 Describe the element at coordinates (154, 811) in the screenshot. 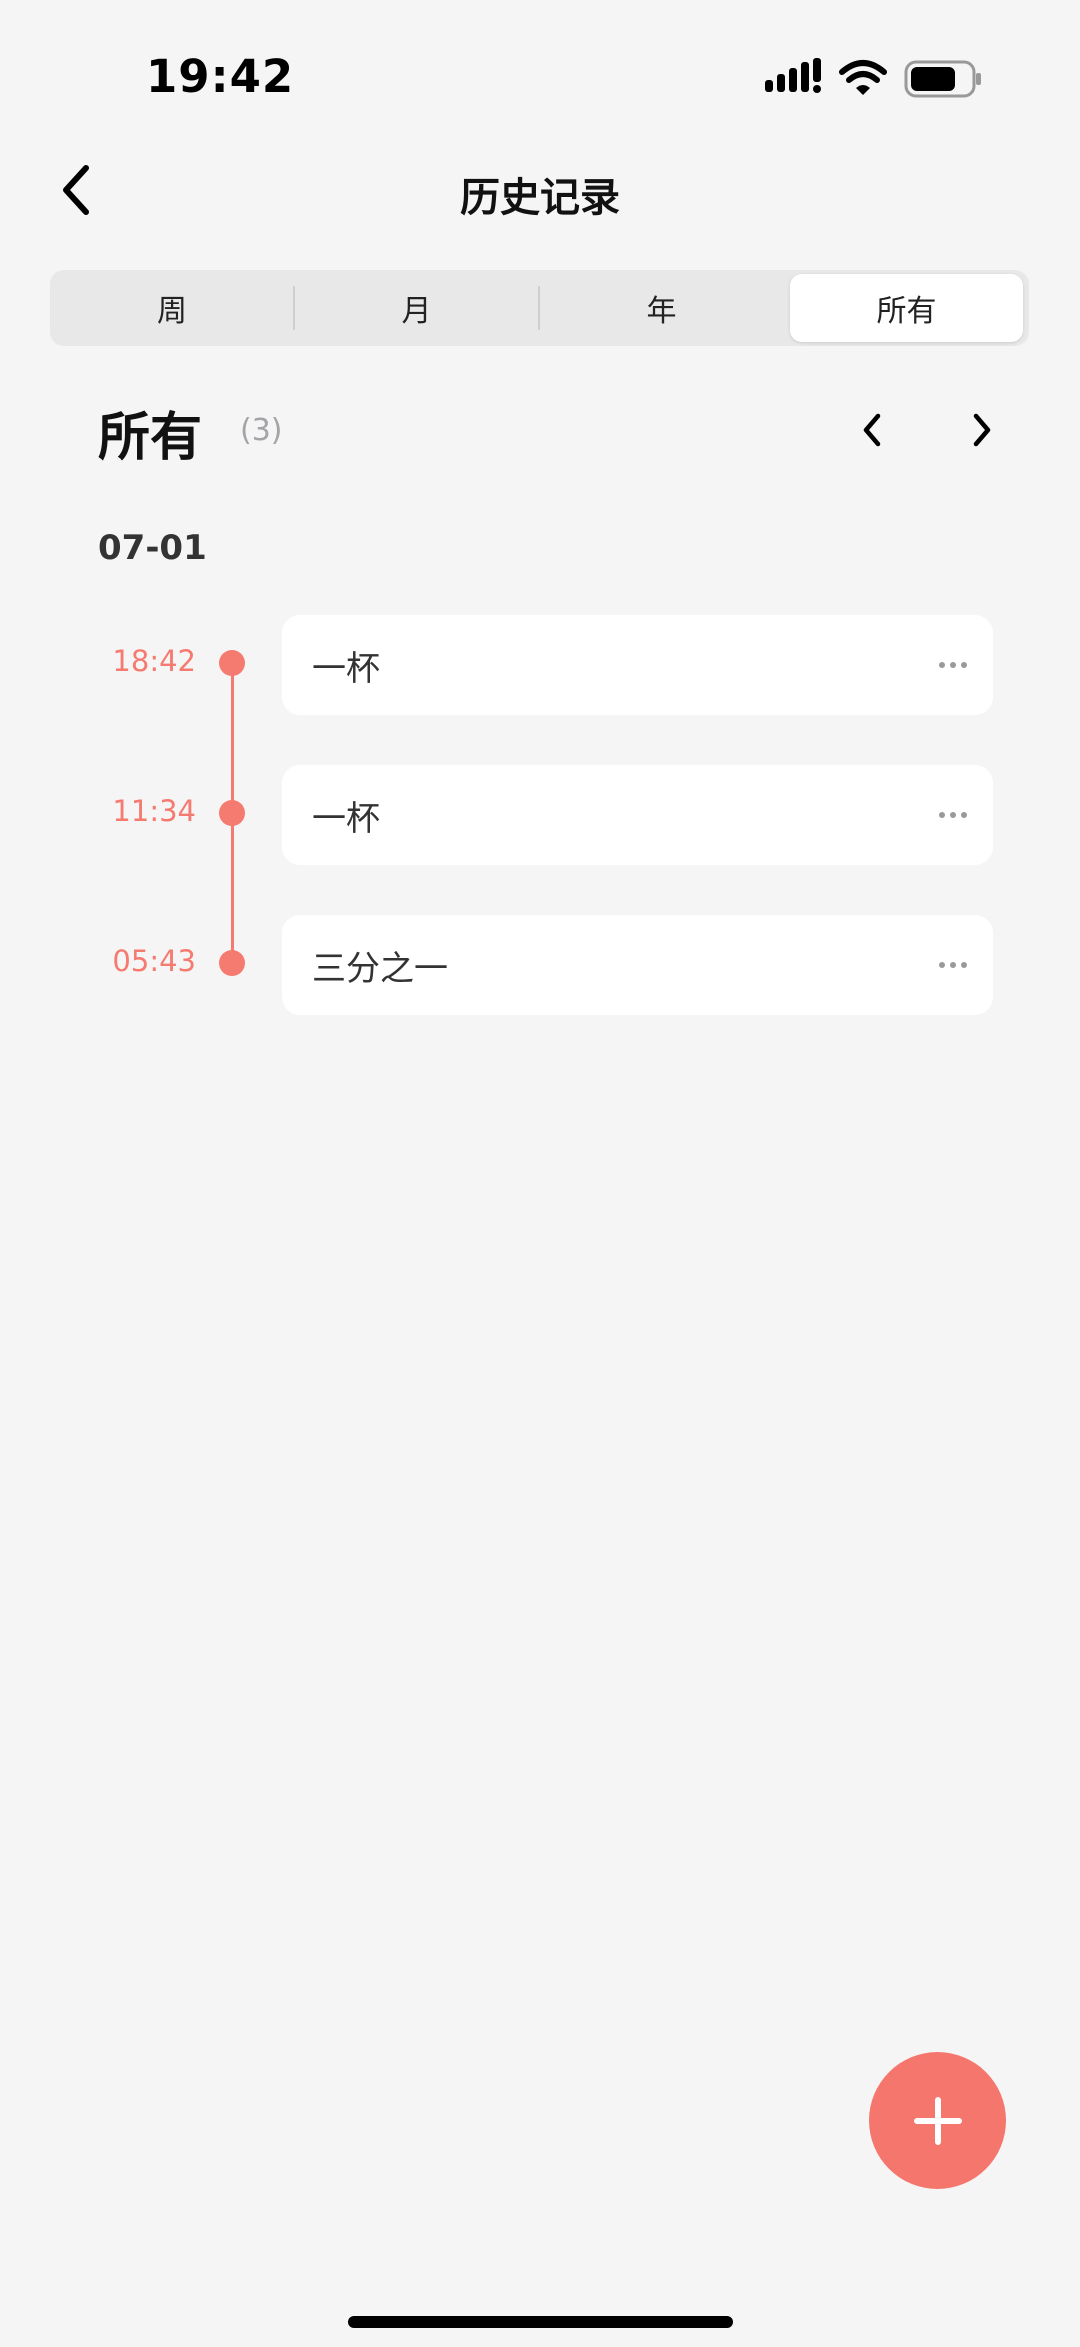

I see `entry-time: 11:34` at that location.